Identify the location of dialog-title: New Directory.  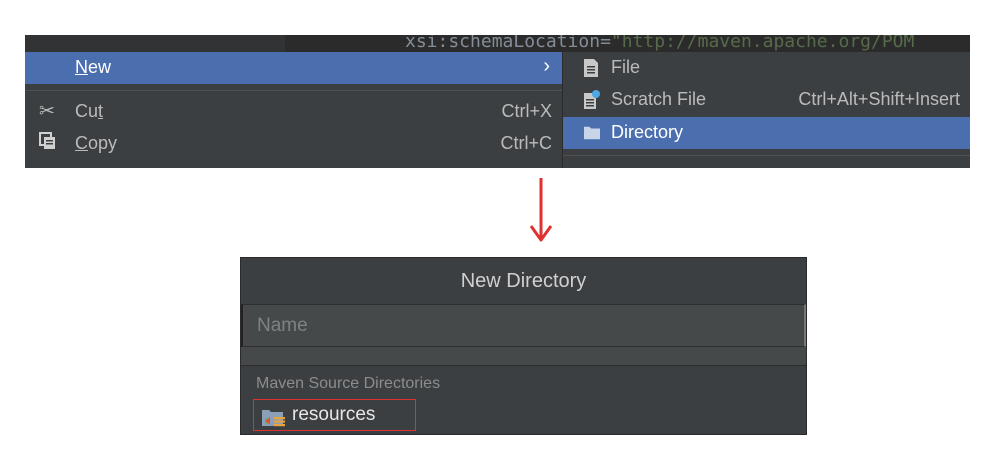
(523, 281).